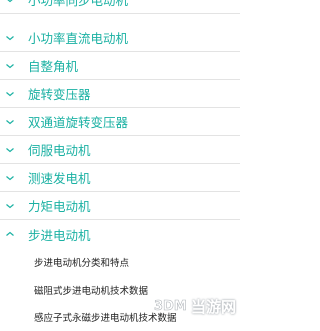 Image resolution: width=320 pixels, height=331 pixels. I want to click on menu-item-label: 力矩电动机, so click(59, 206).